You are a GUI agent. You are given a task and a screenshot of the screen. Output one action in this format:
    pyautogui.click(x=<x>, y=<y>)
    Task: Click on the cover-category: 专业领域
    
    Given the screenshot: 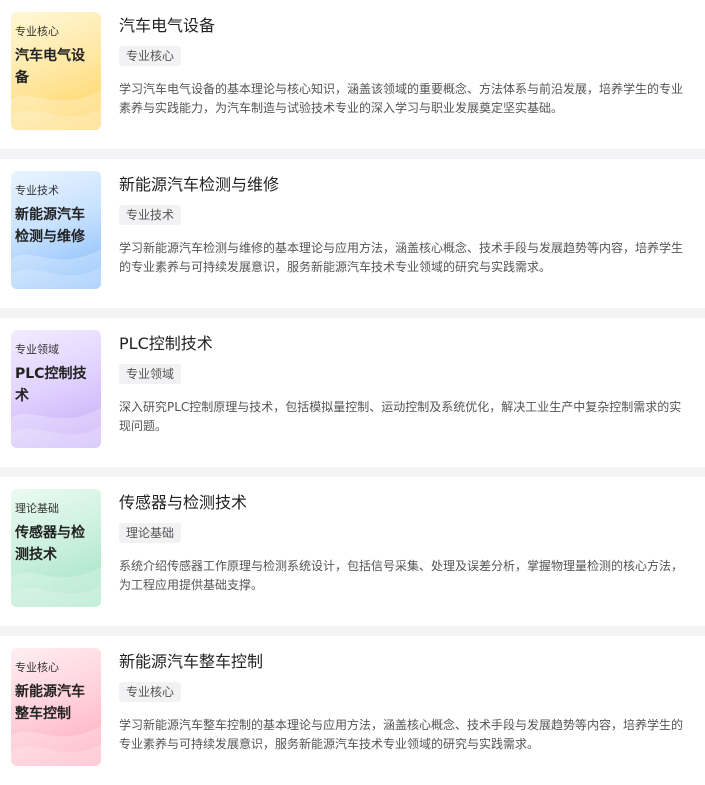 What is the action you would take?
    pyautogui.click(x=37, y=349)
    